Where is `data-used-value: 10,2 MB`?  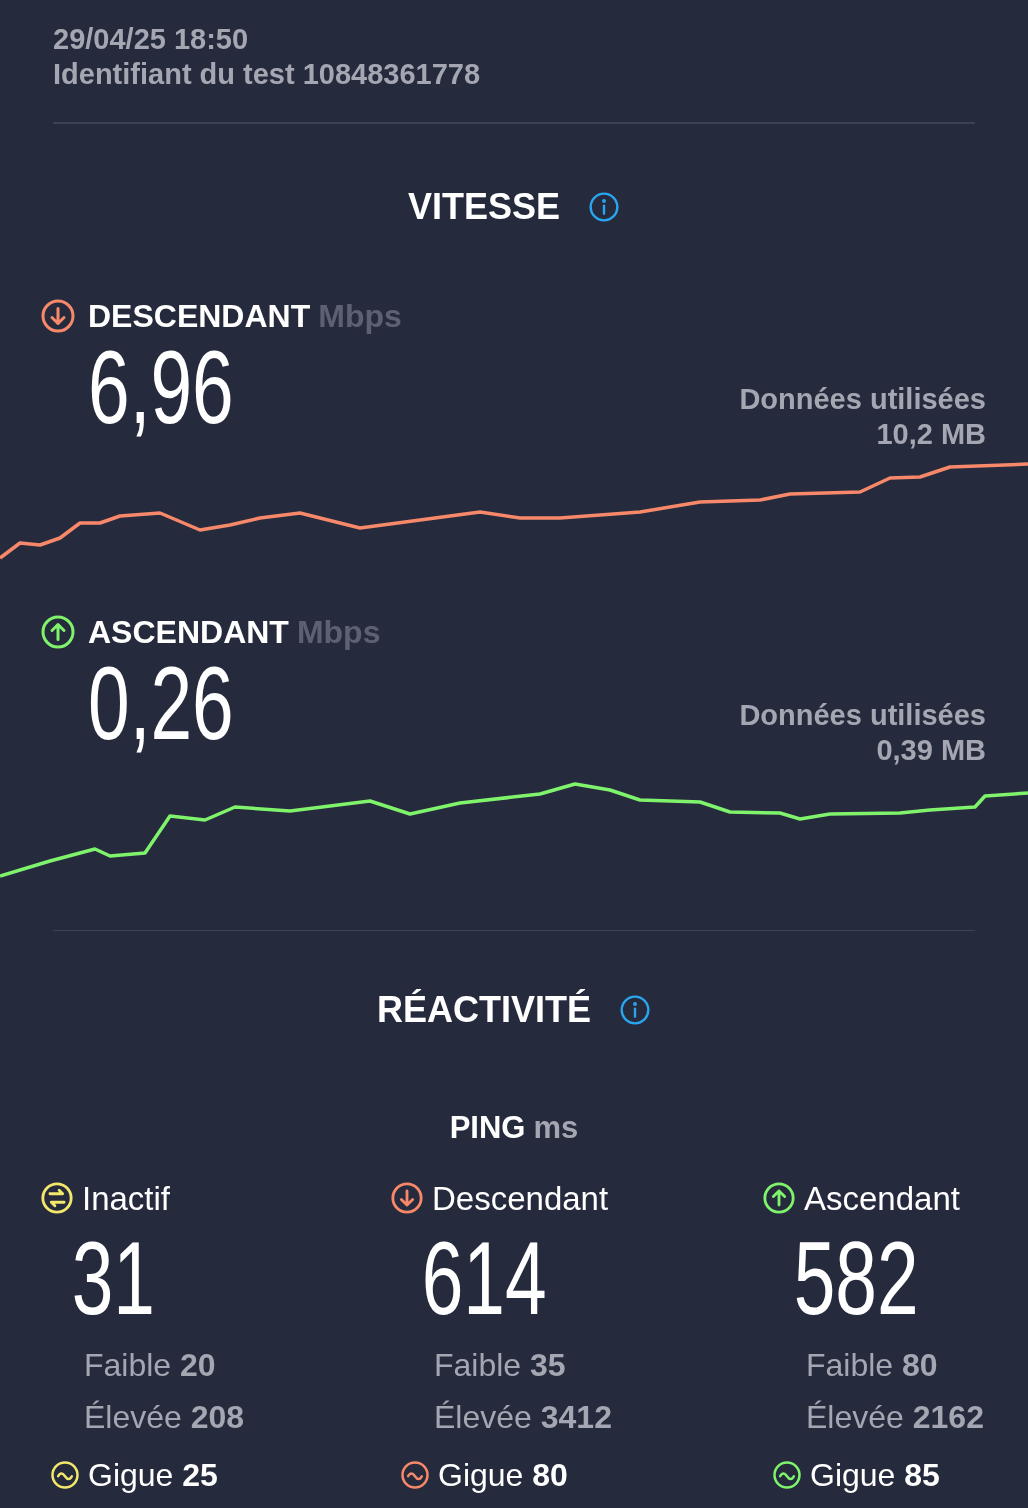
data-used-value: 10,2 MB is located at coordinates (930, 434).